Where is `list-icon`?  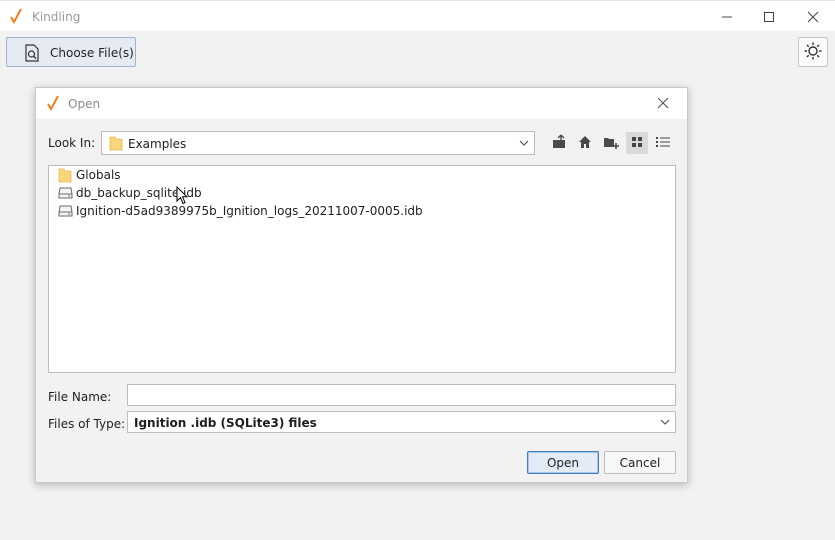 list-icon is located at coordinates (663, 143).